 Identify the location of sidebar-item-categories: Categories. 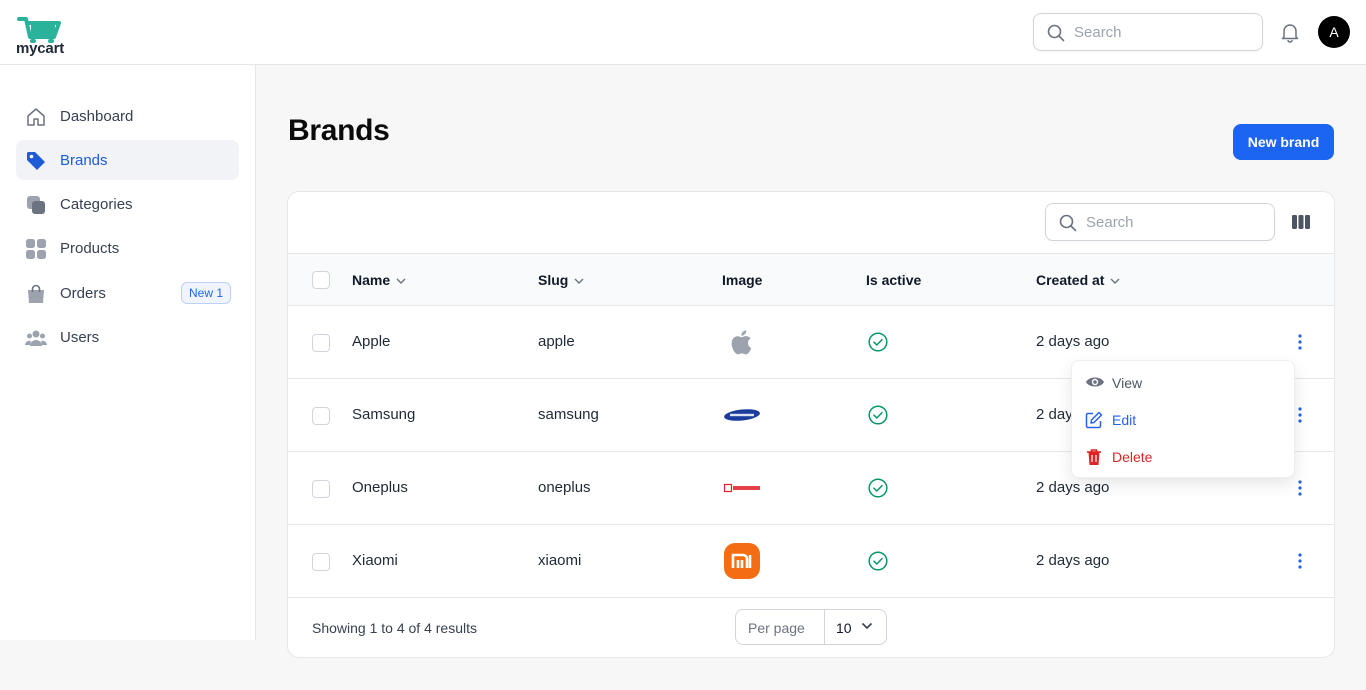
(127, 204).